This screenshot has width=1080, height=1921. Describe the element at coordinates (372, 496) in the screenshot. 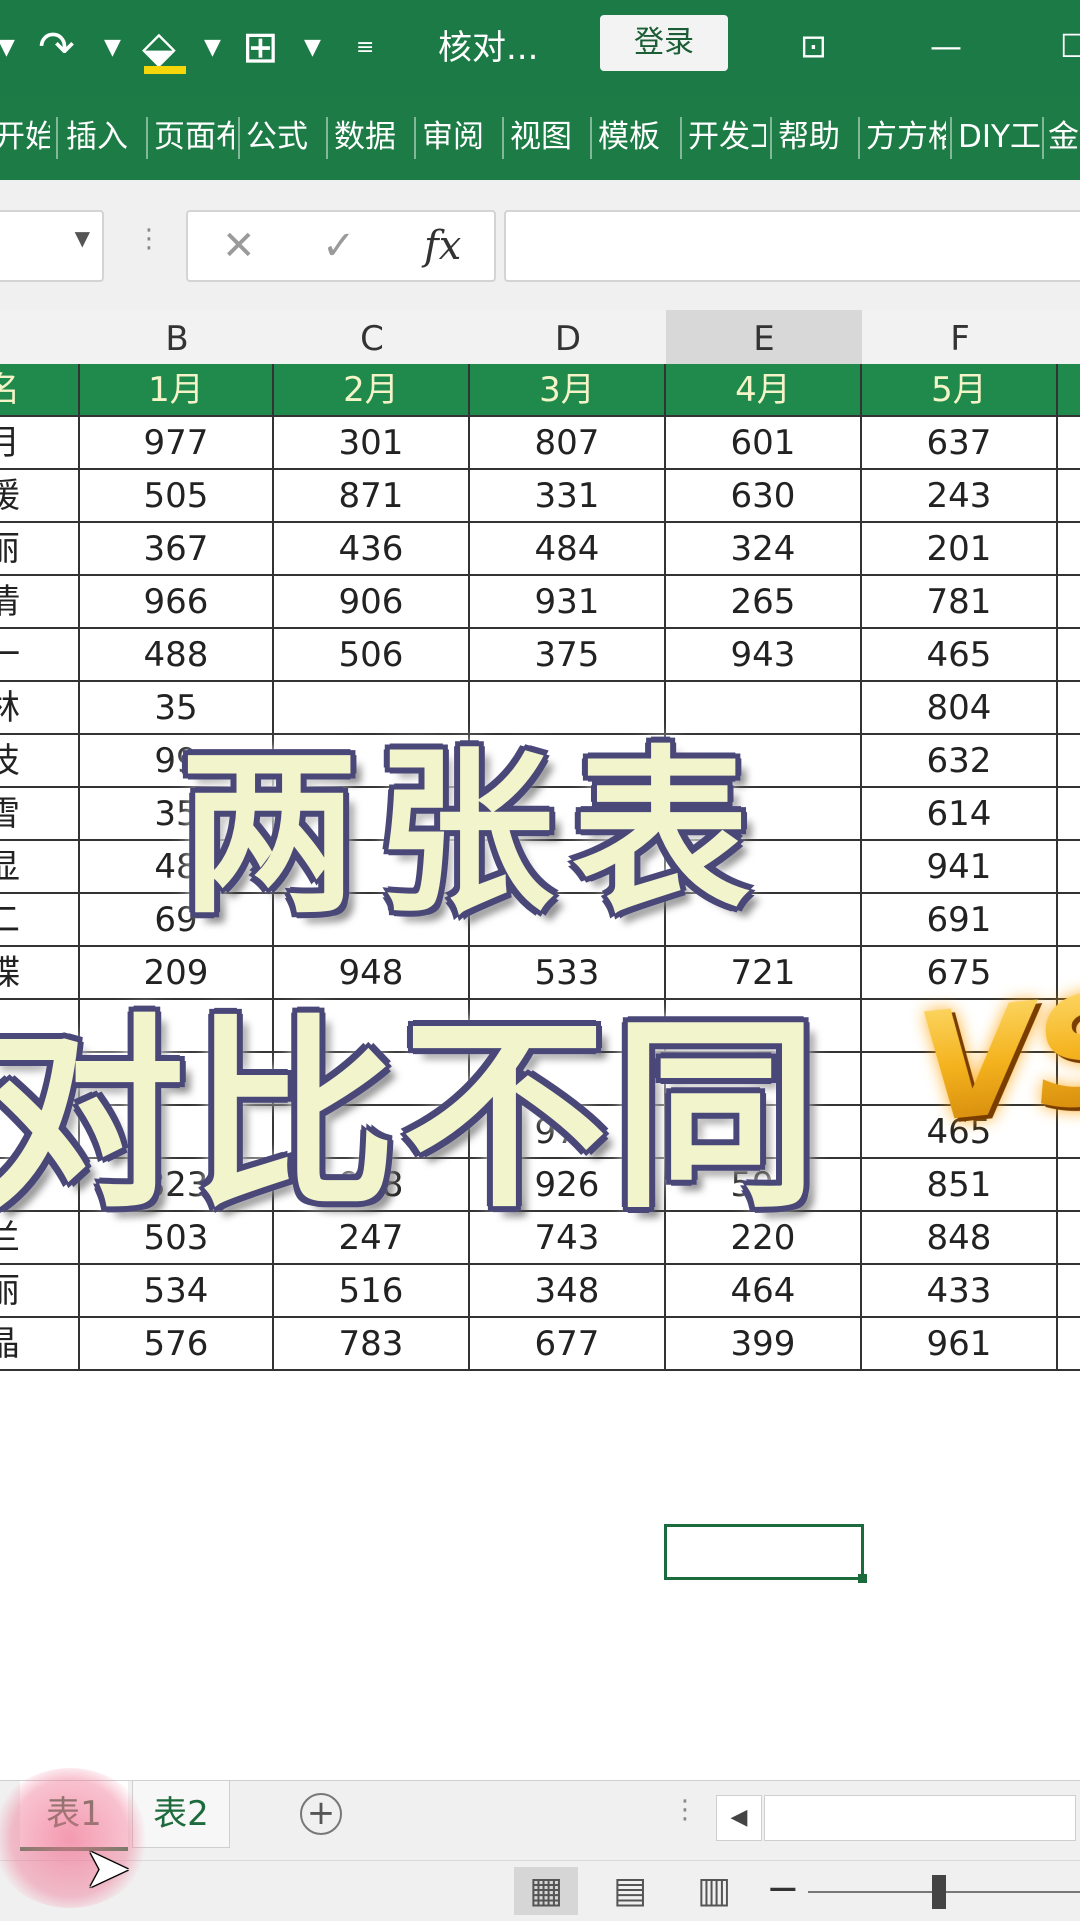

I see `table-cell-feb: 871` at that location.